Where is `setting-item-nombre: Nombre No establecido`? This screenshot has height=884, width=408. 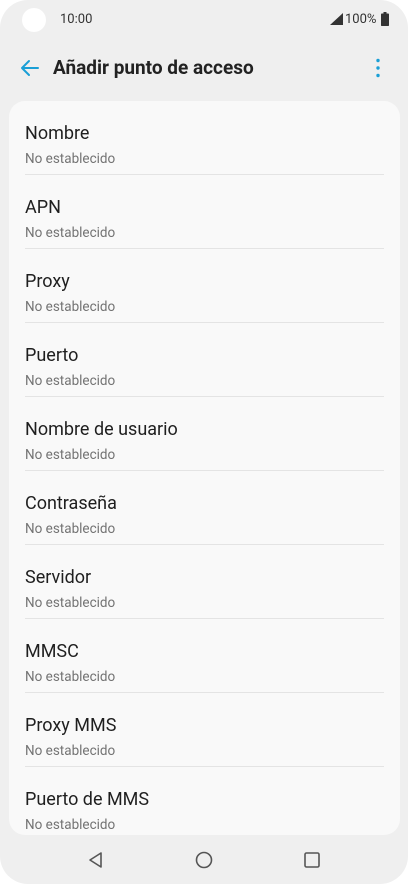 setting-item-nombre: Nombre No establecido is located at coordinates (204, 138).